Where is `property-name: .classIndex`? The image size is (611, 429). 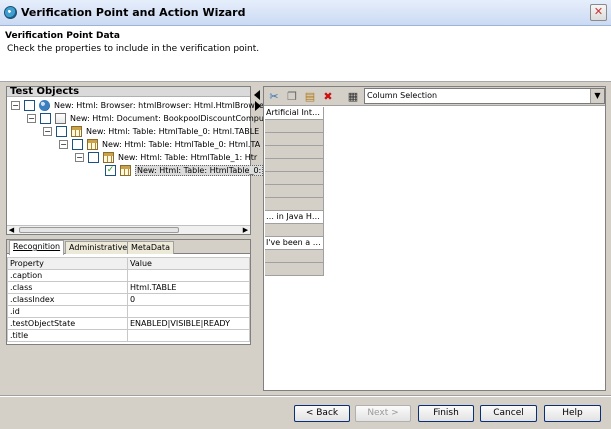 property-name: .classIndex is located at coordinates (67, 299).